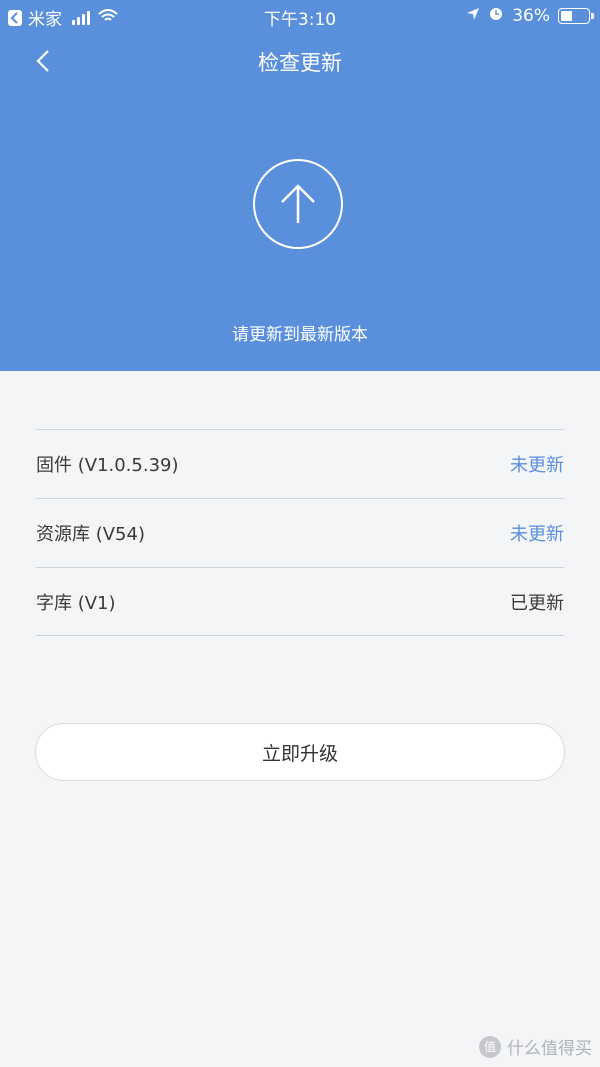 The height and width of the screenshot is (1067, 600). What do you see at coordinates (496, 15) in the screenshot?
I see `alarm-icon` at bounding box center [496, 15].